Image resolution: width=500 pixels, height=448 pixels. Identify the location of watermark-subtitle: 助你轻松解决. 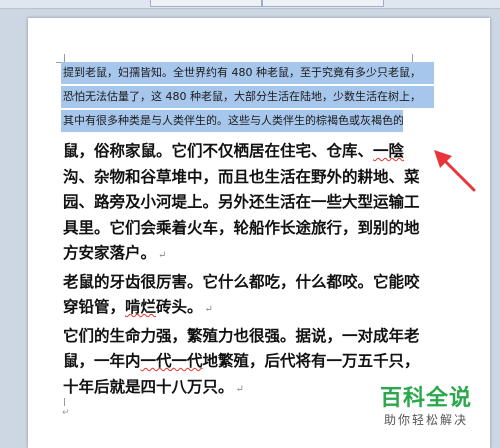
(425, 420).